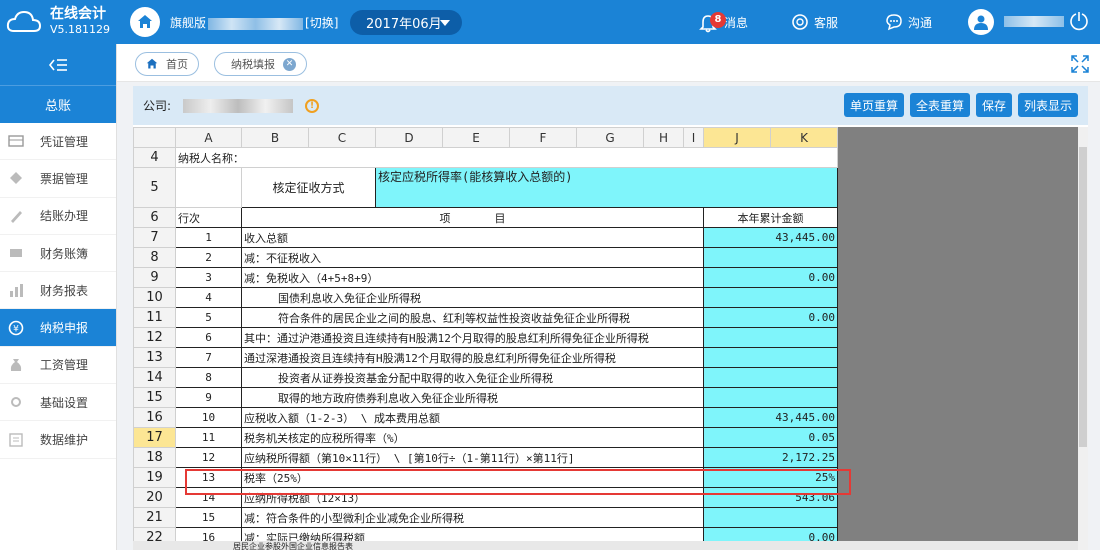 This screenshot has width=1100, height=550. What do you see at coordinates (208, 357) in the screenshot?
I see `line-number-cell: 7` at bounding box center [208, 357].